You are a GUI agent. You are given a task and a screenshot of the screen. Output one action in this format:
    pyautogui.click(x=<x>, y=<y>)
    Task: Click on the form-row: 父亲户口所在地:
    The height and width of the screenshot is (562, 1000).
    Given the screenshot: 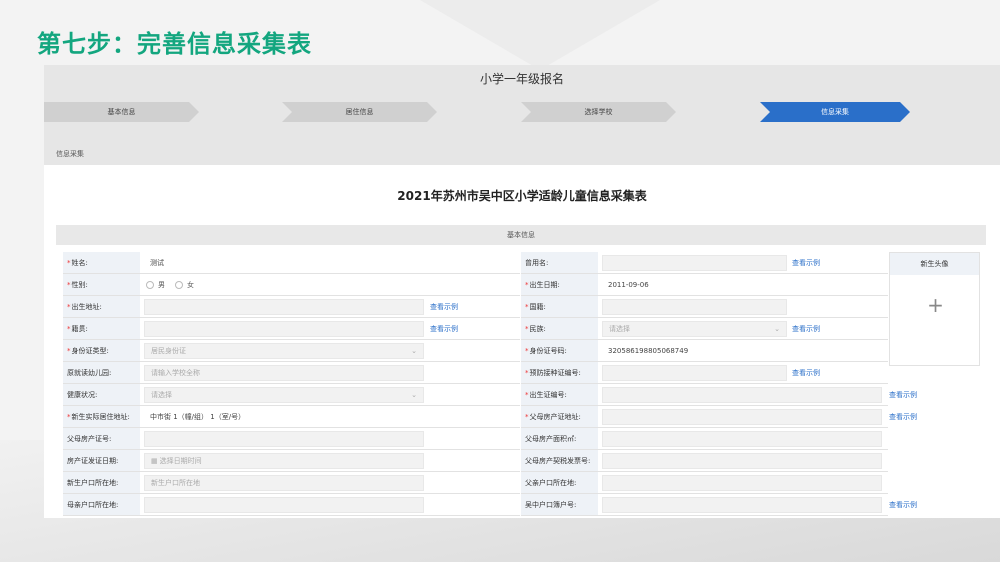 What is the action you would take?
    pyautogui.click(x=506, y=483)
    